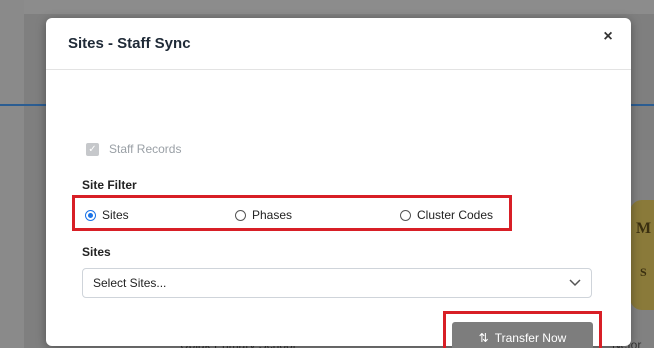  What do you see at coordinates (129, 43) in the screenshot?
I see `modal-title: Sites - Staff Sync` at bounding box center [129, 43].